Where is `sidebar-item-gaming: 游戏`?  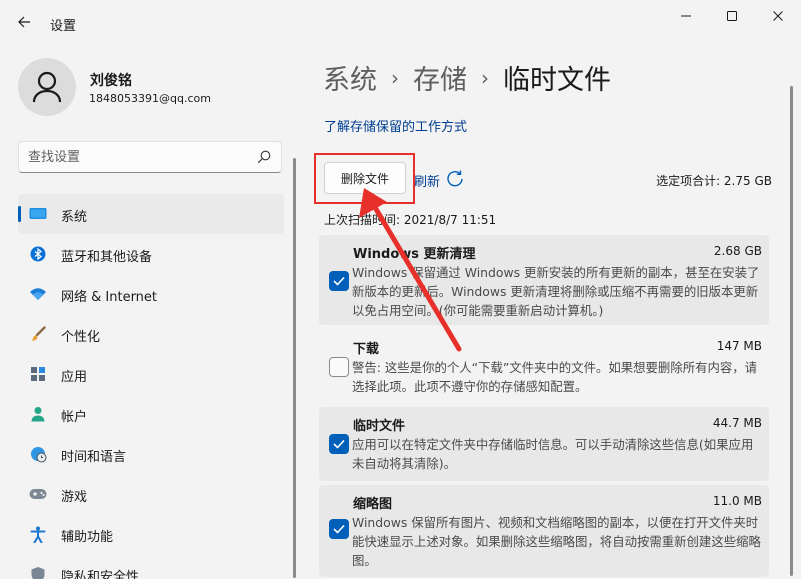 sidebar-item-gaming: 游戏 is located at coordinates (151, 494).